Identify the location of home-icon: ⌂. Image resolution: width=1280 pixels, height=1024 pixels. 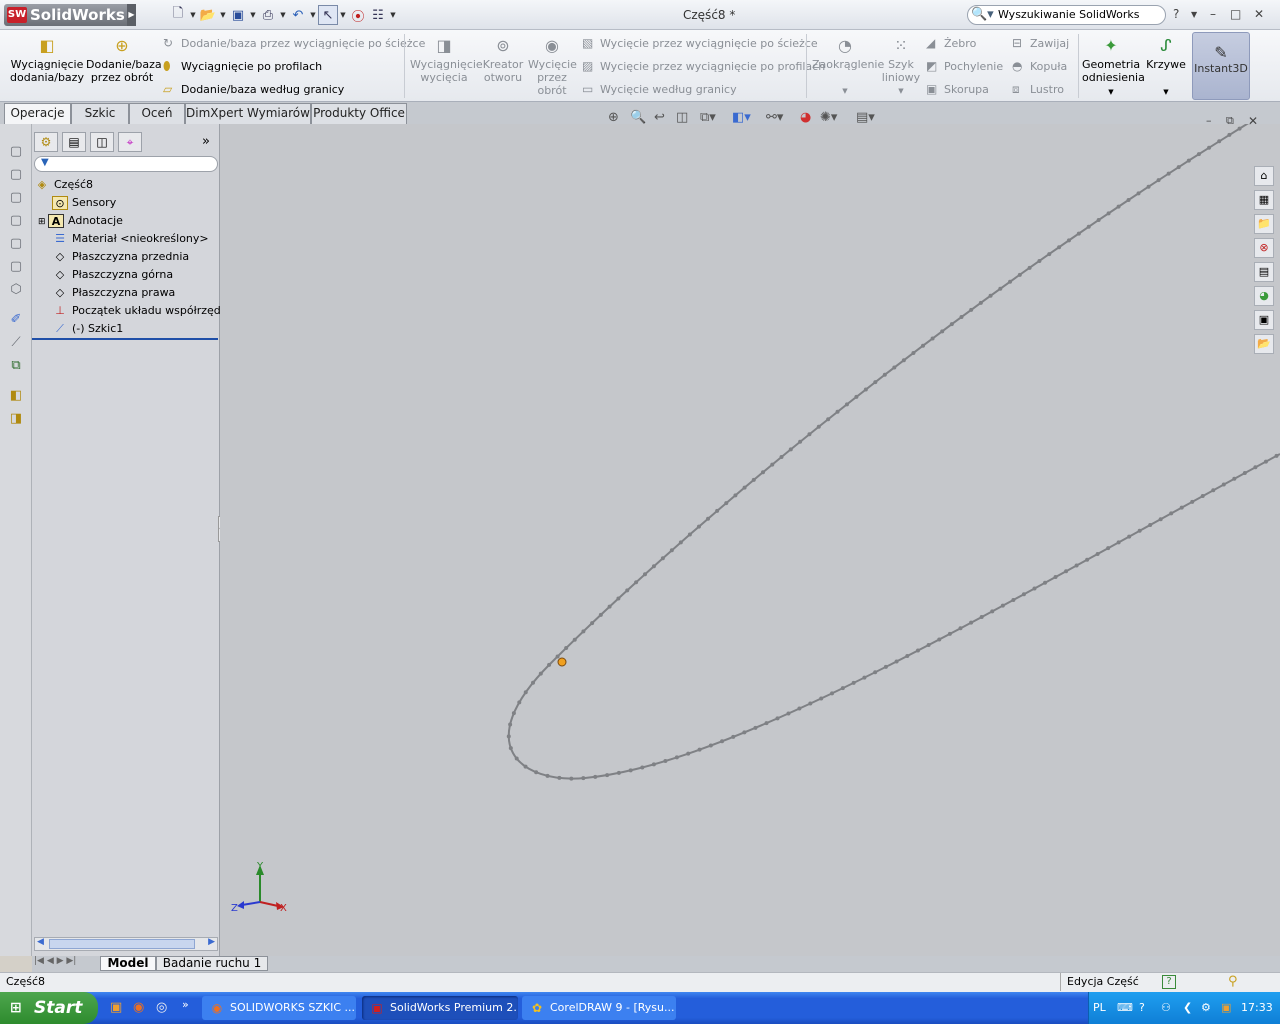
(1264, 176).